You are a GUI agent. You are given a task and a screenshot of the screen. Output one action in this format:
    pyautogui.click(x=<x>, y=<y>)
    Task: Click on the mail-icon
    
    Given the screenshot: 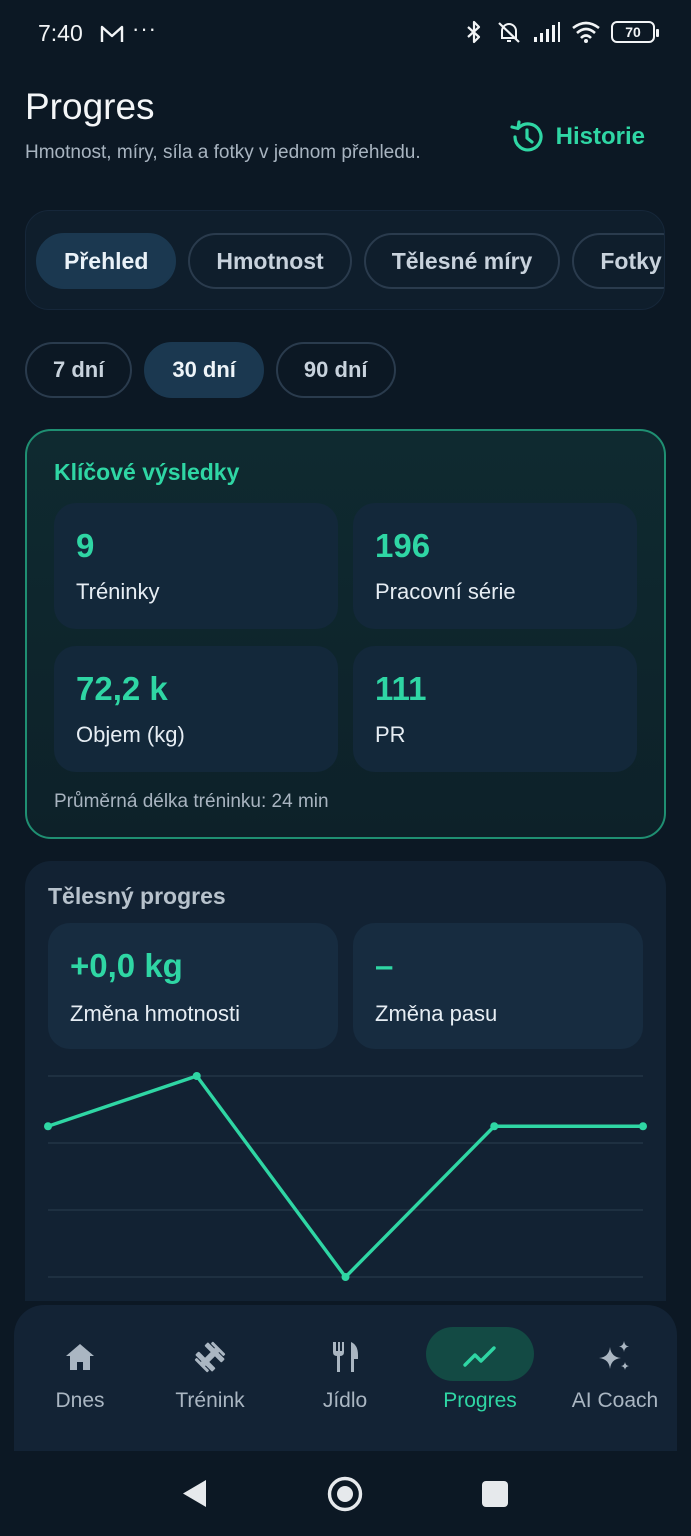 What is the action you would take?
    pyautogui.click(x=112, y=33)
    